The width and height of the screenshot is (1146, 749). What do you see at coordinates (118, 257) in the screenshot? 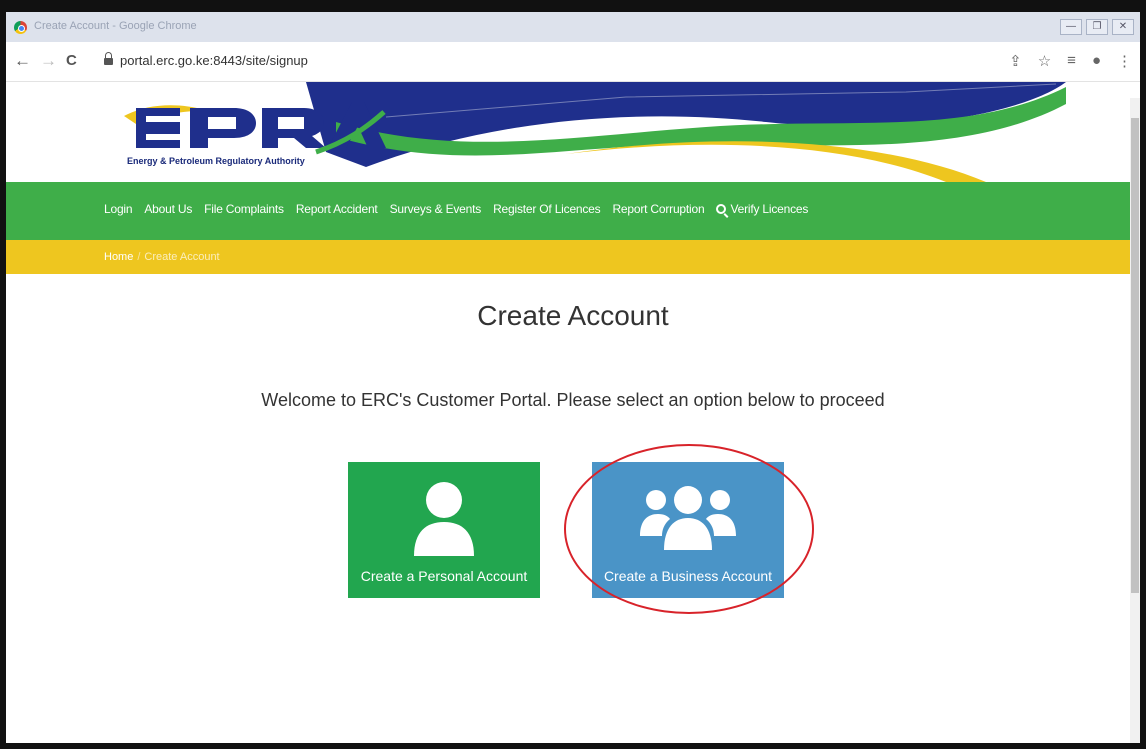
I see `breadcrumb-home: Home` at bounding box center [118, 257].